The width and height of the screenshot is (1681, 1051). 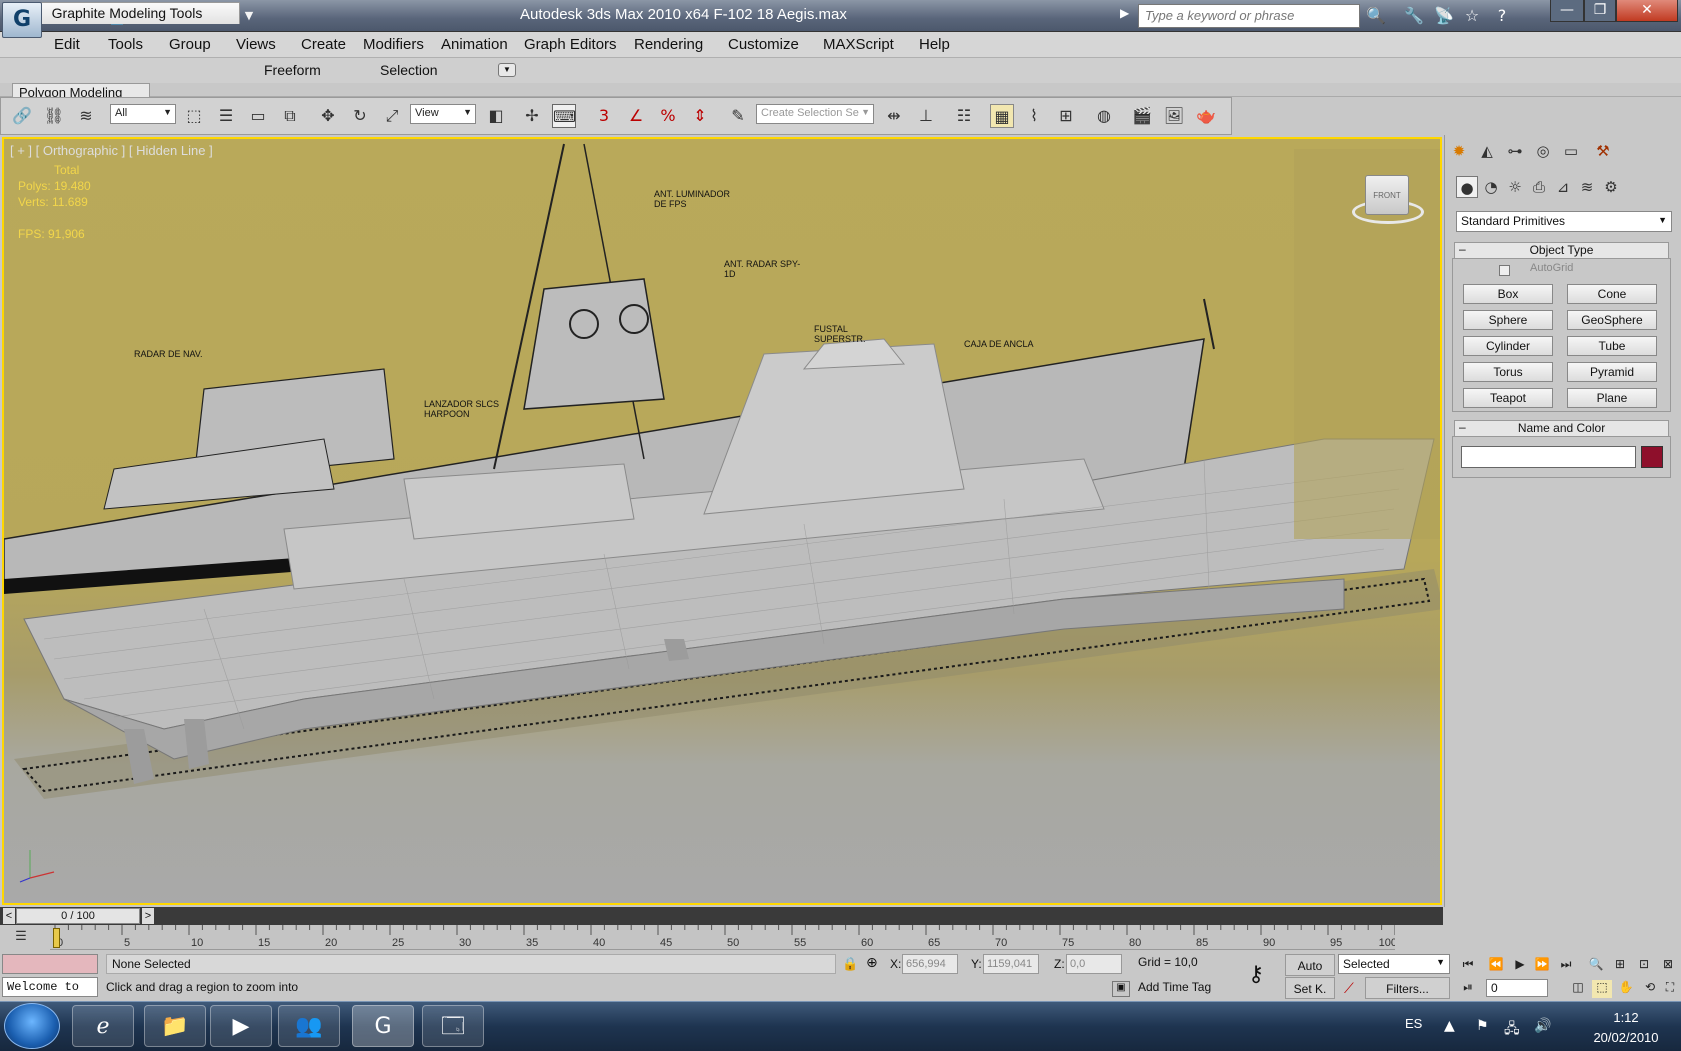 What do you see at coordinates (323, 44) in the screenshot?
I see `menu-create: Create` at bounding box center [323, 44].